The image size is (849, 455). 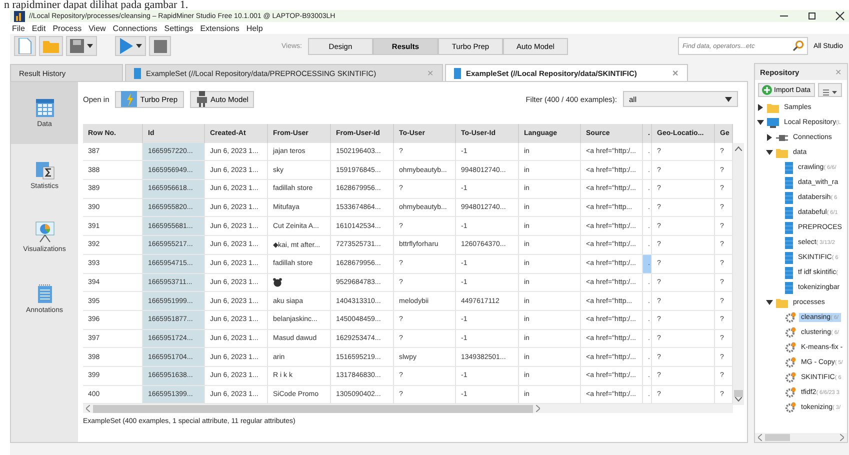 What do you see at coordinates (277, 282) in the screenshot?
I see `emoji-icon` at bounding box center [277, 282].